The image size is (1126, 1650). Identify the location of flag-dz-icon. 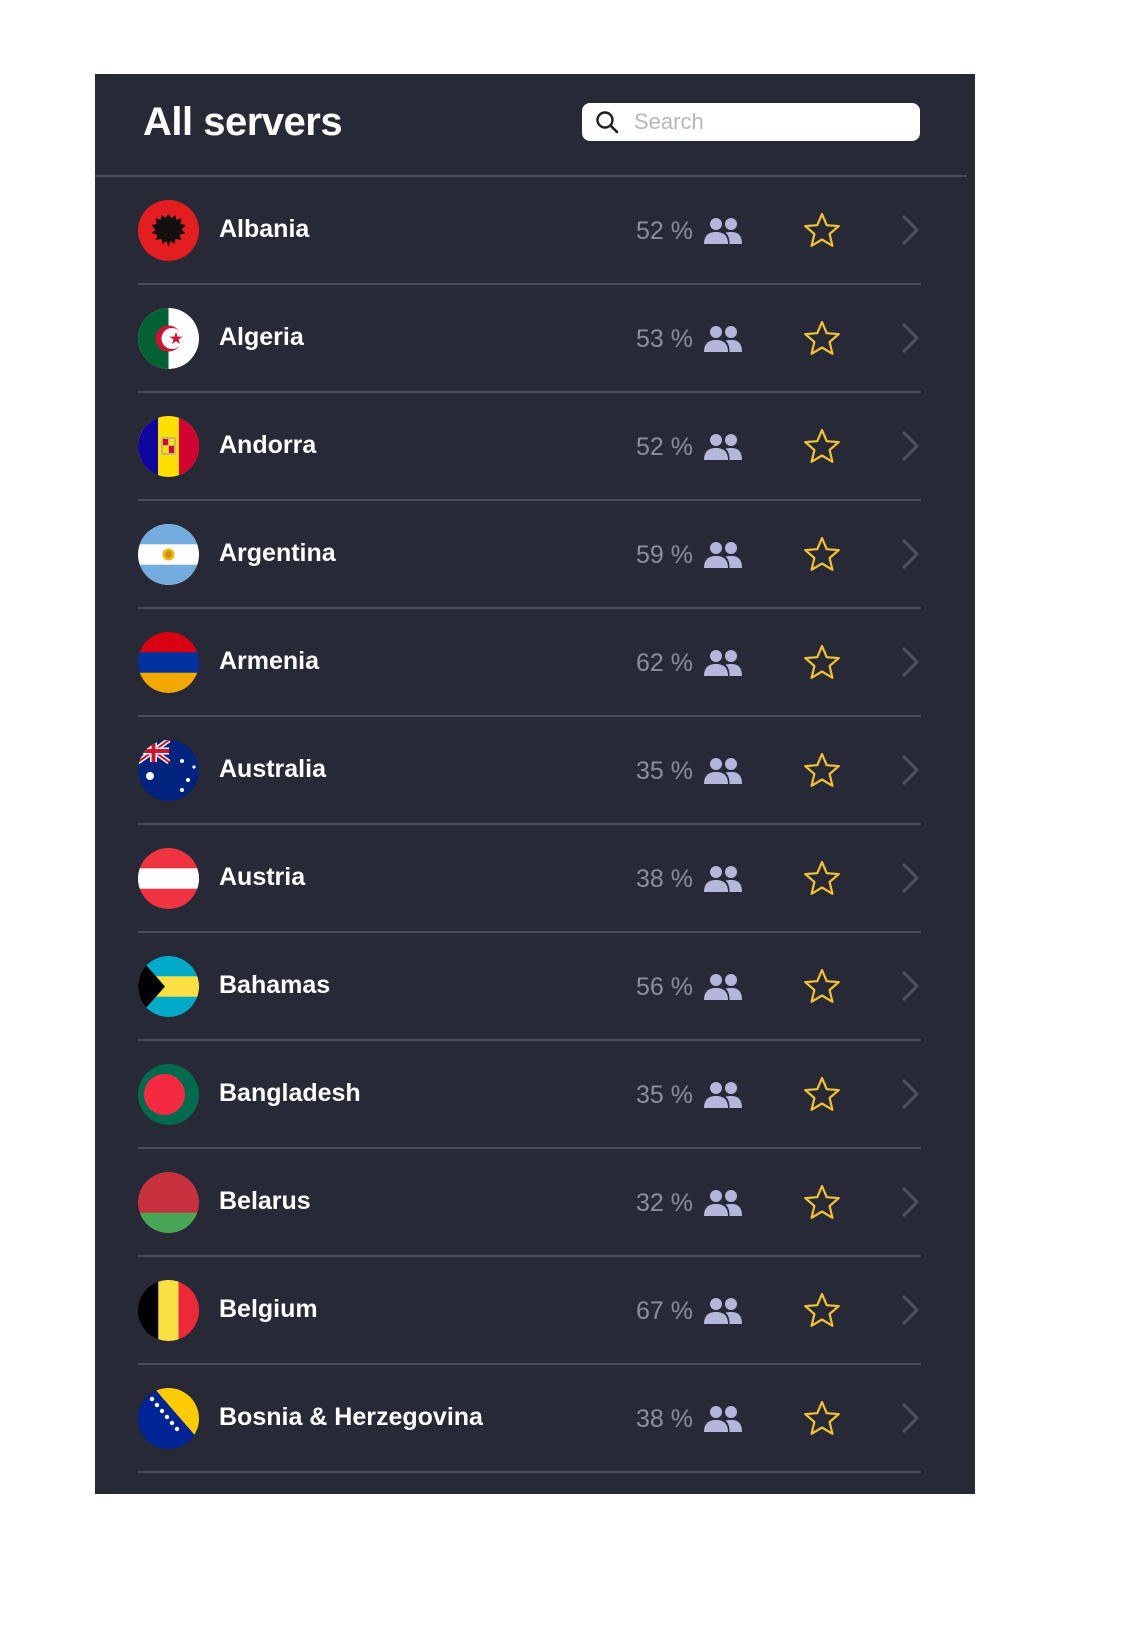
(168, 338).